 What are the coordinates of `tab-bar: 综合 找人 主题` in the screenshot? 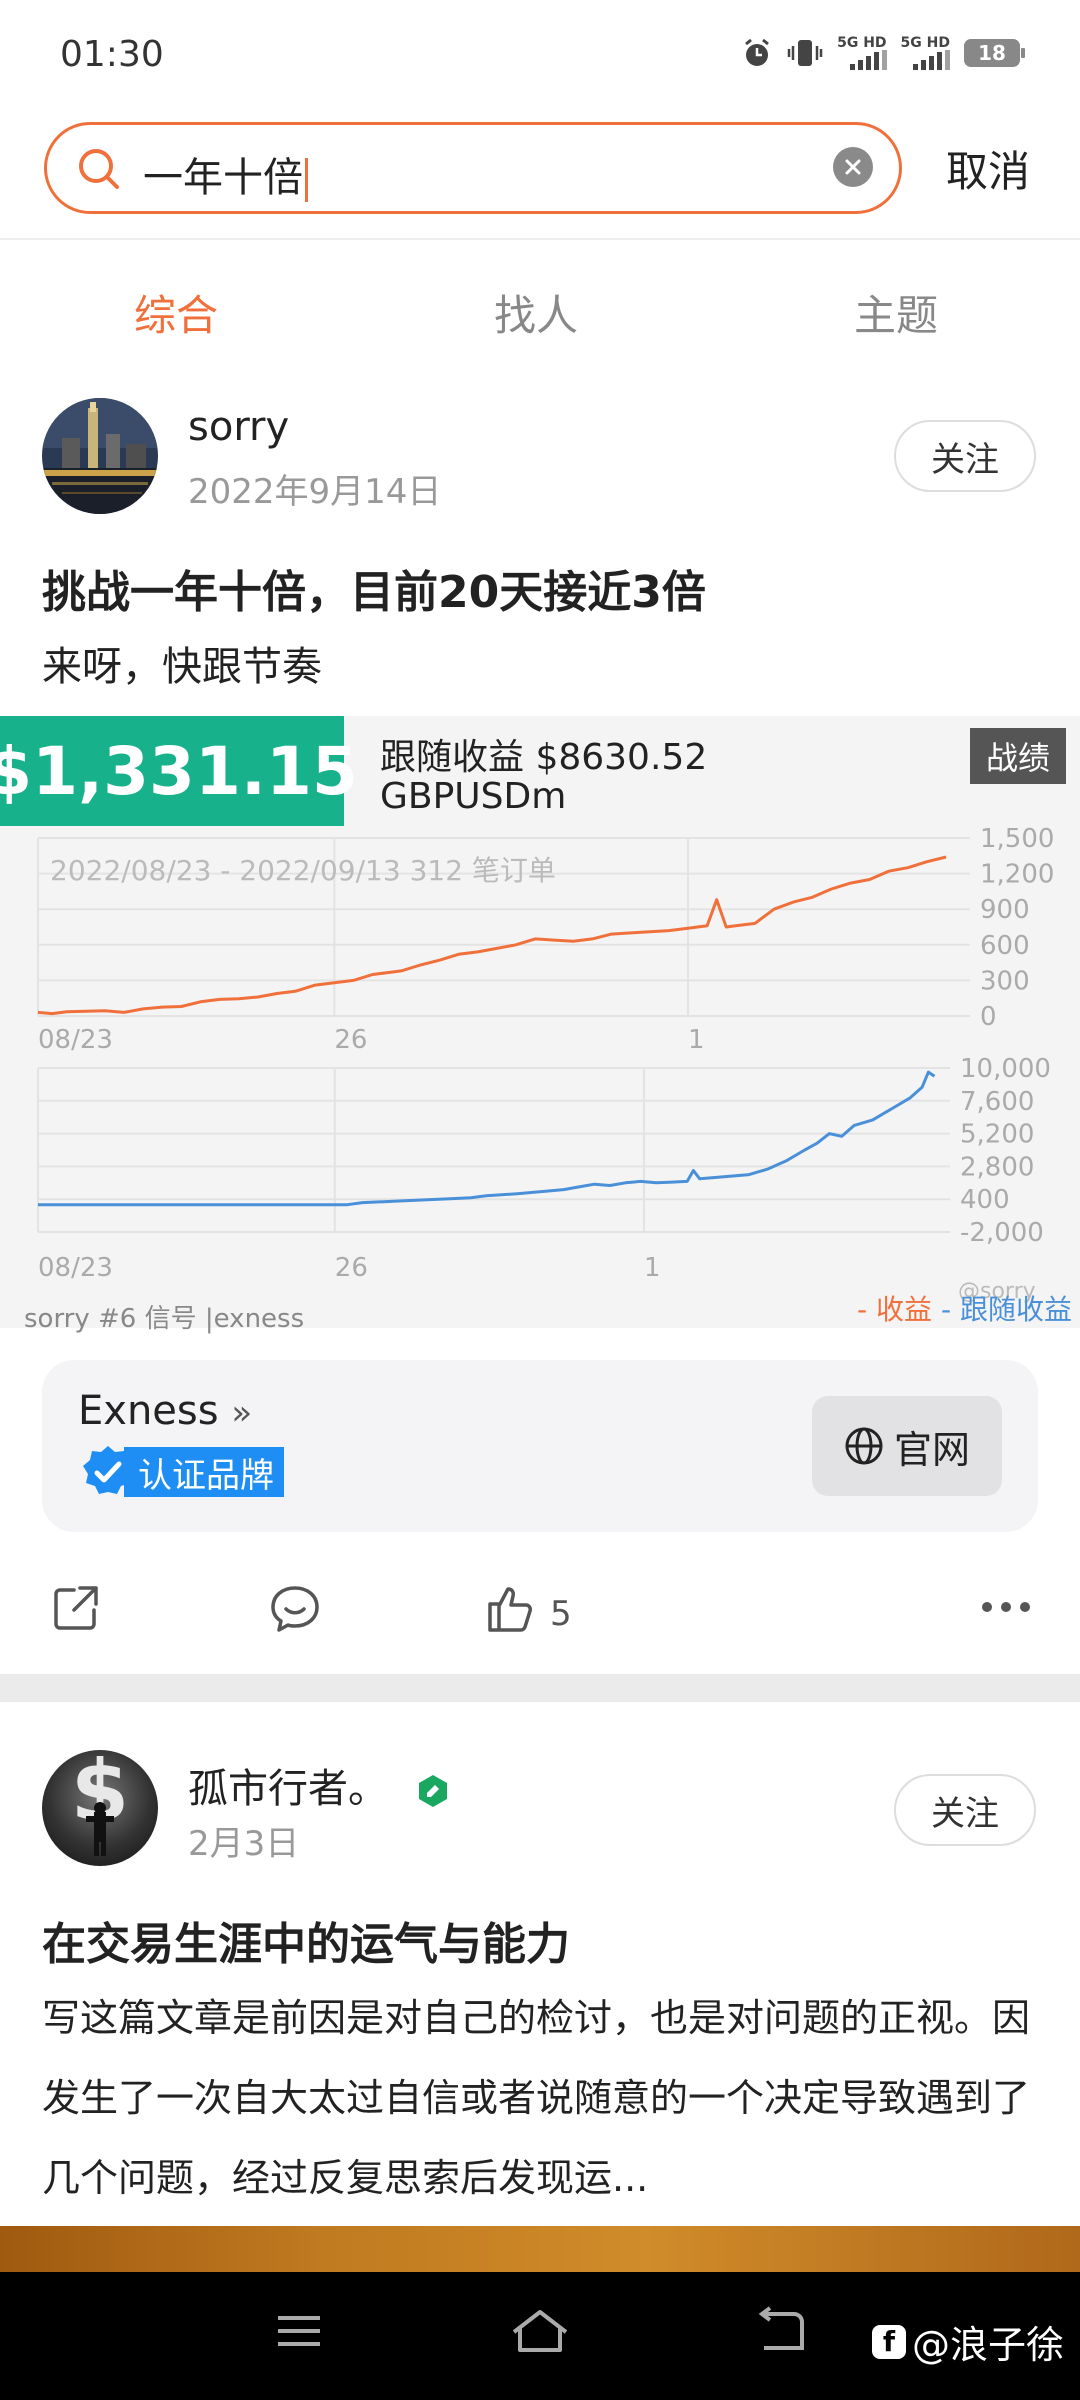 It's located at (540, 310).